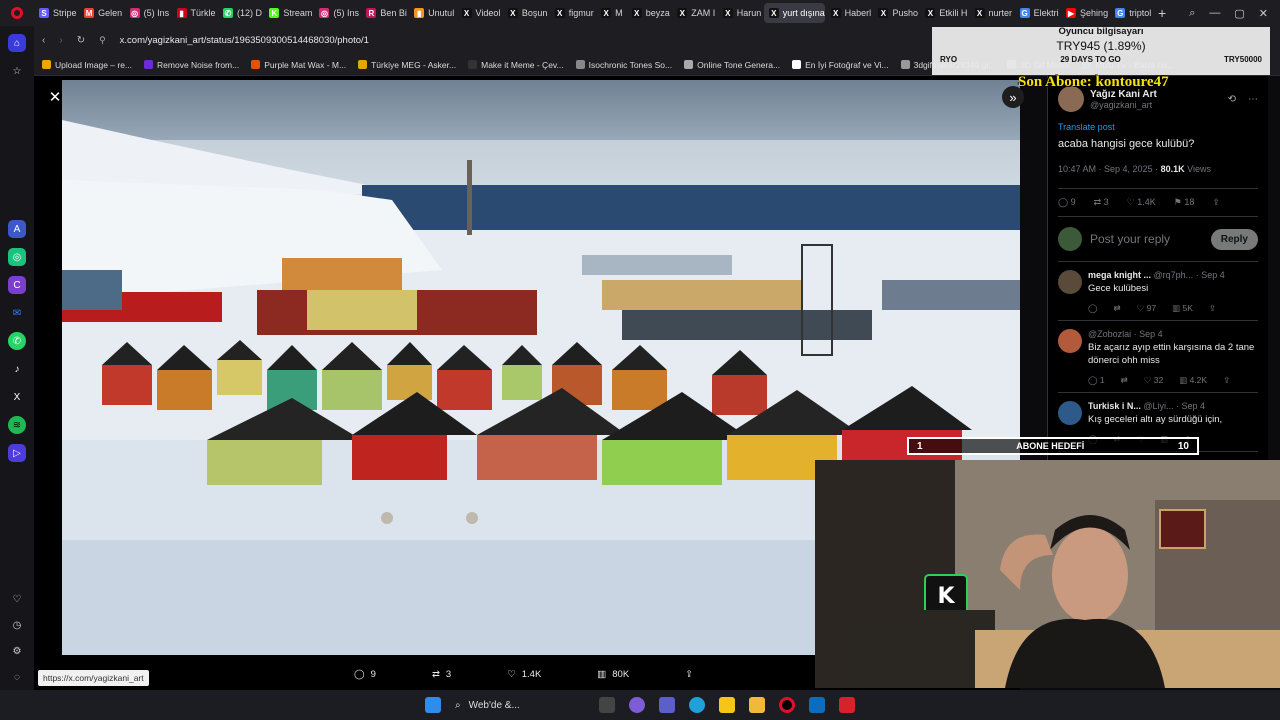 Image resolution: width=1280 pixels, height=720 pixels. Describe the element at coordinates (896, 13) in the screenshot. I see `tab-18: X Pusho` at that location.